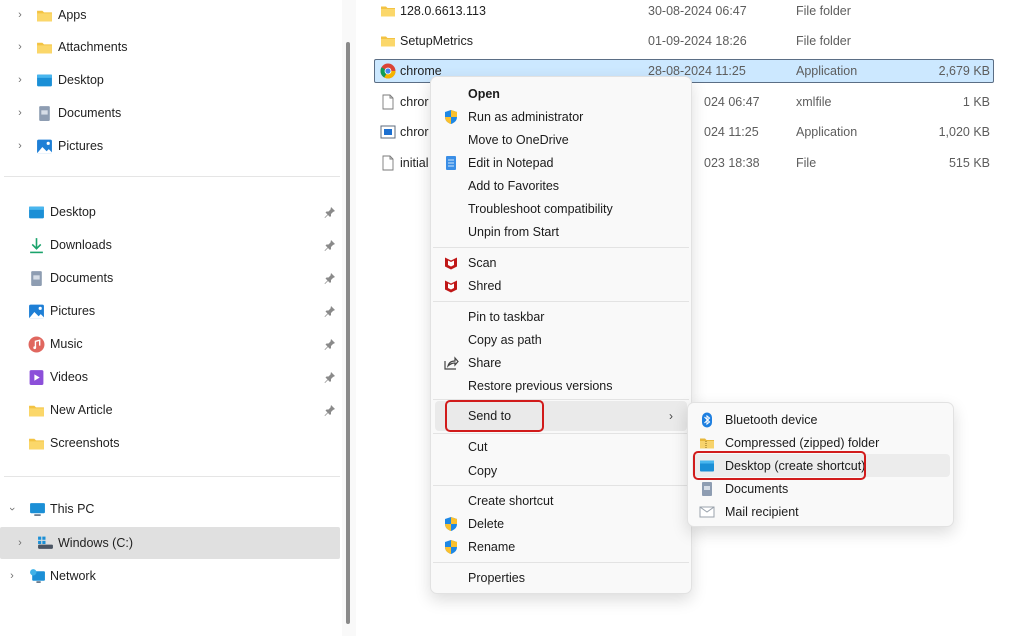 The image size is (1024, 636). I want to click on submenu-item-label: Compressed (zipped) folder, so click(802, 442).